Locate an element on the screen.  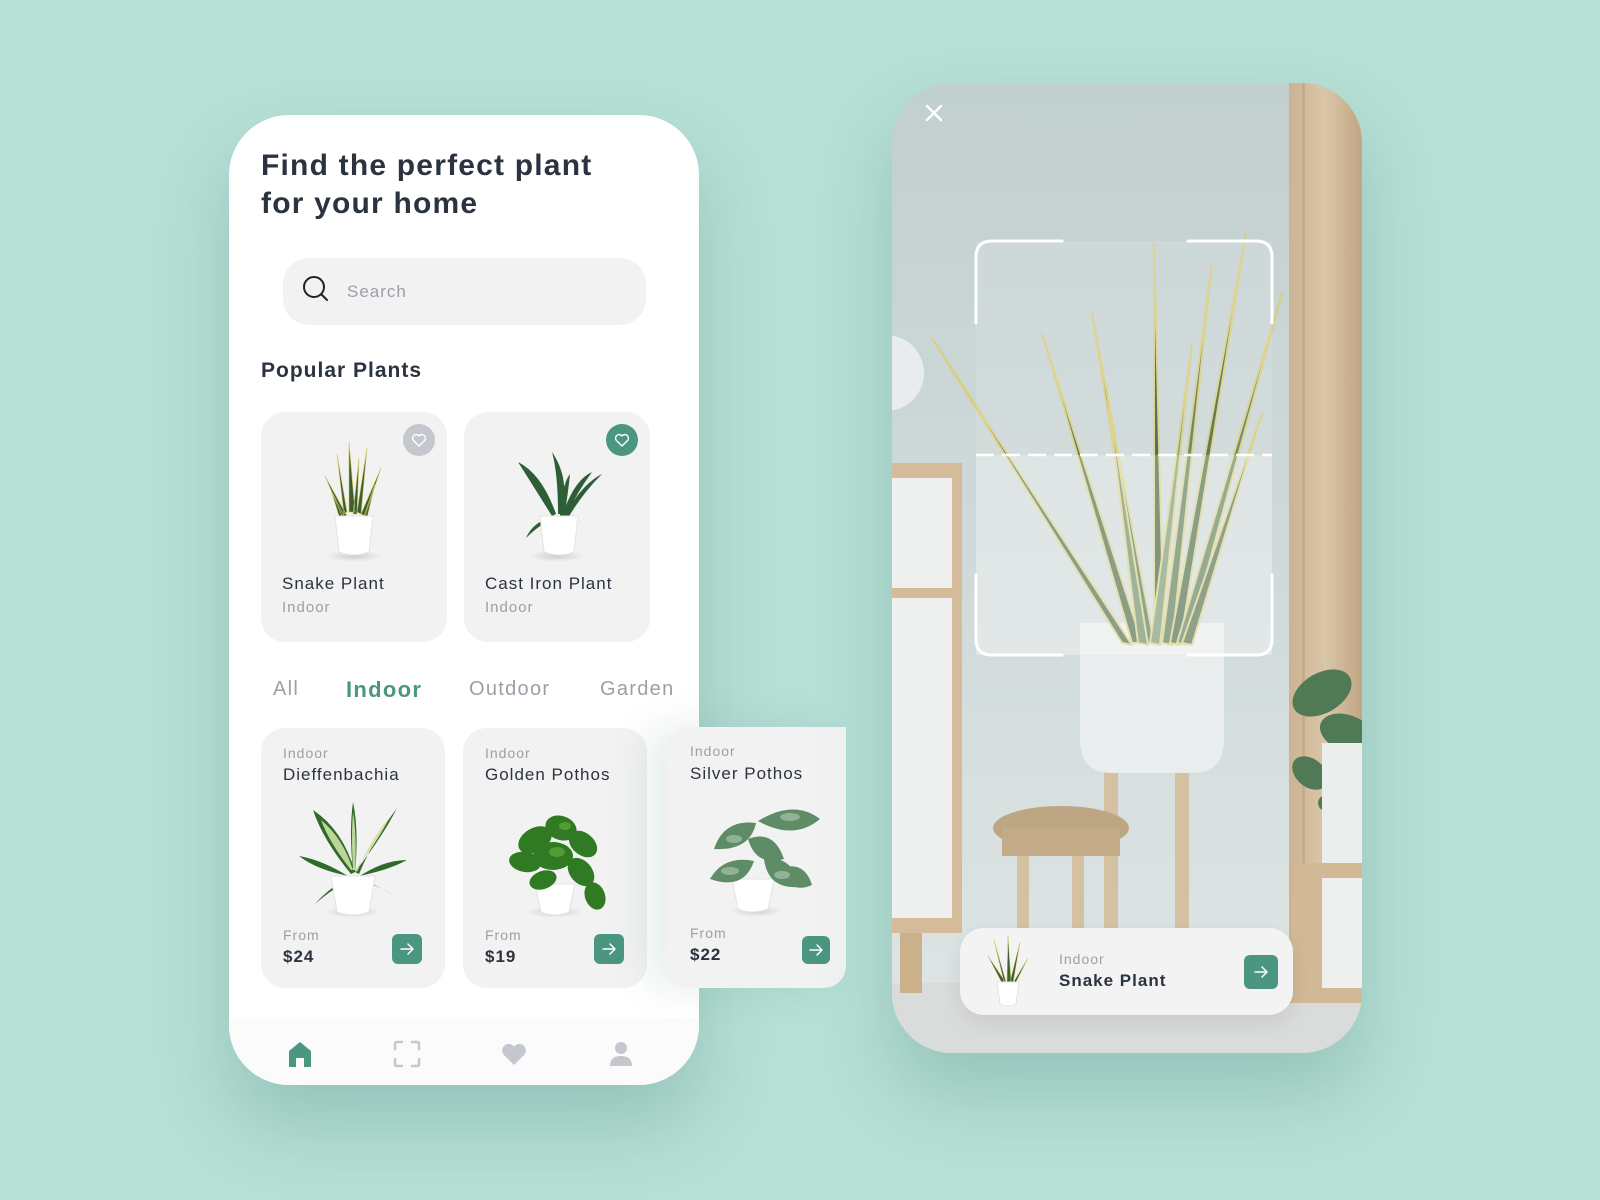
snake-plant-image is located at coordinates (353, 501).